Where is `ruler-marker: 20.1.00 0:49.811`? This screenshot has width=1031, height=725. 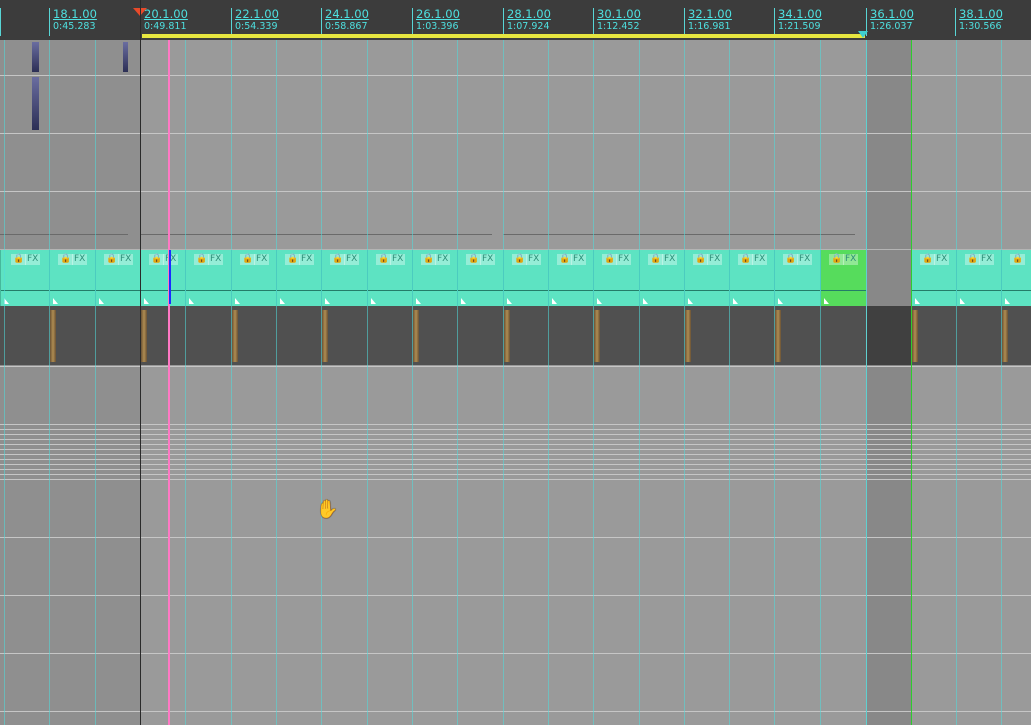
ruler-marker: 20.1.00 0:49.811 is located at coordinates (164, 22).